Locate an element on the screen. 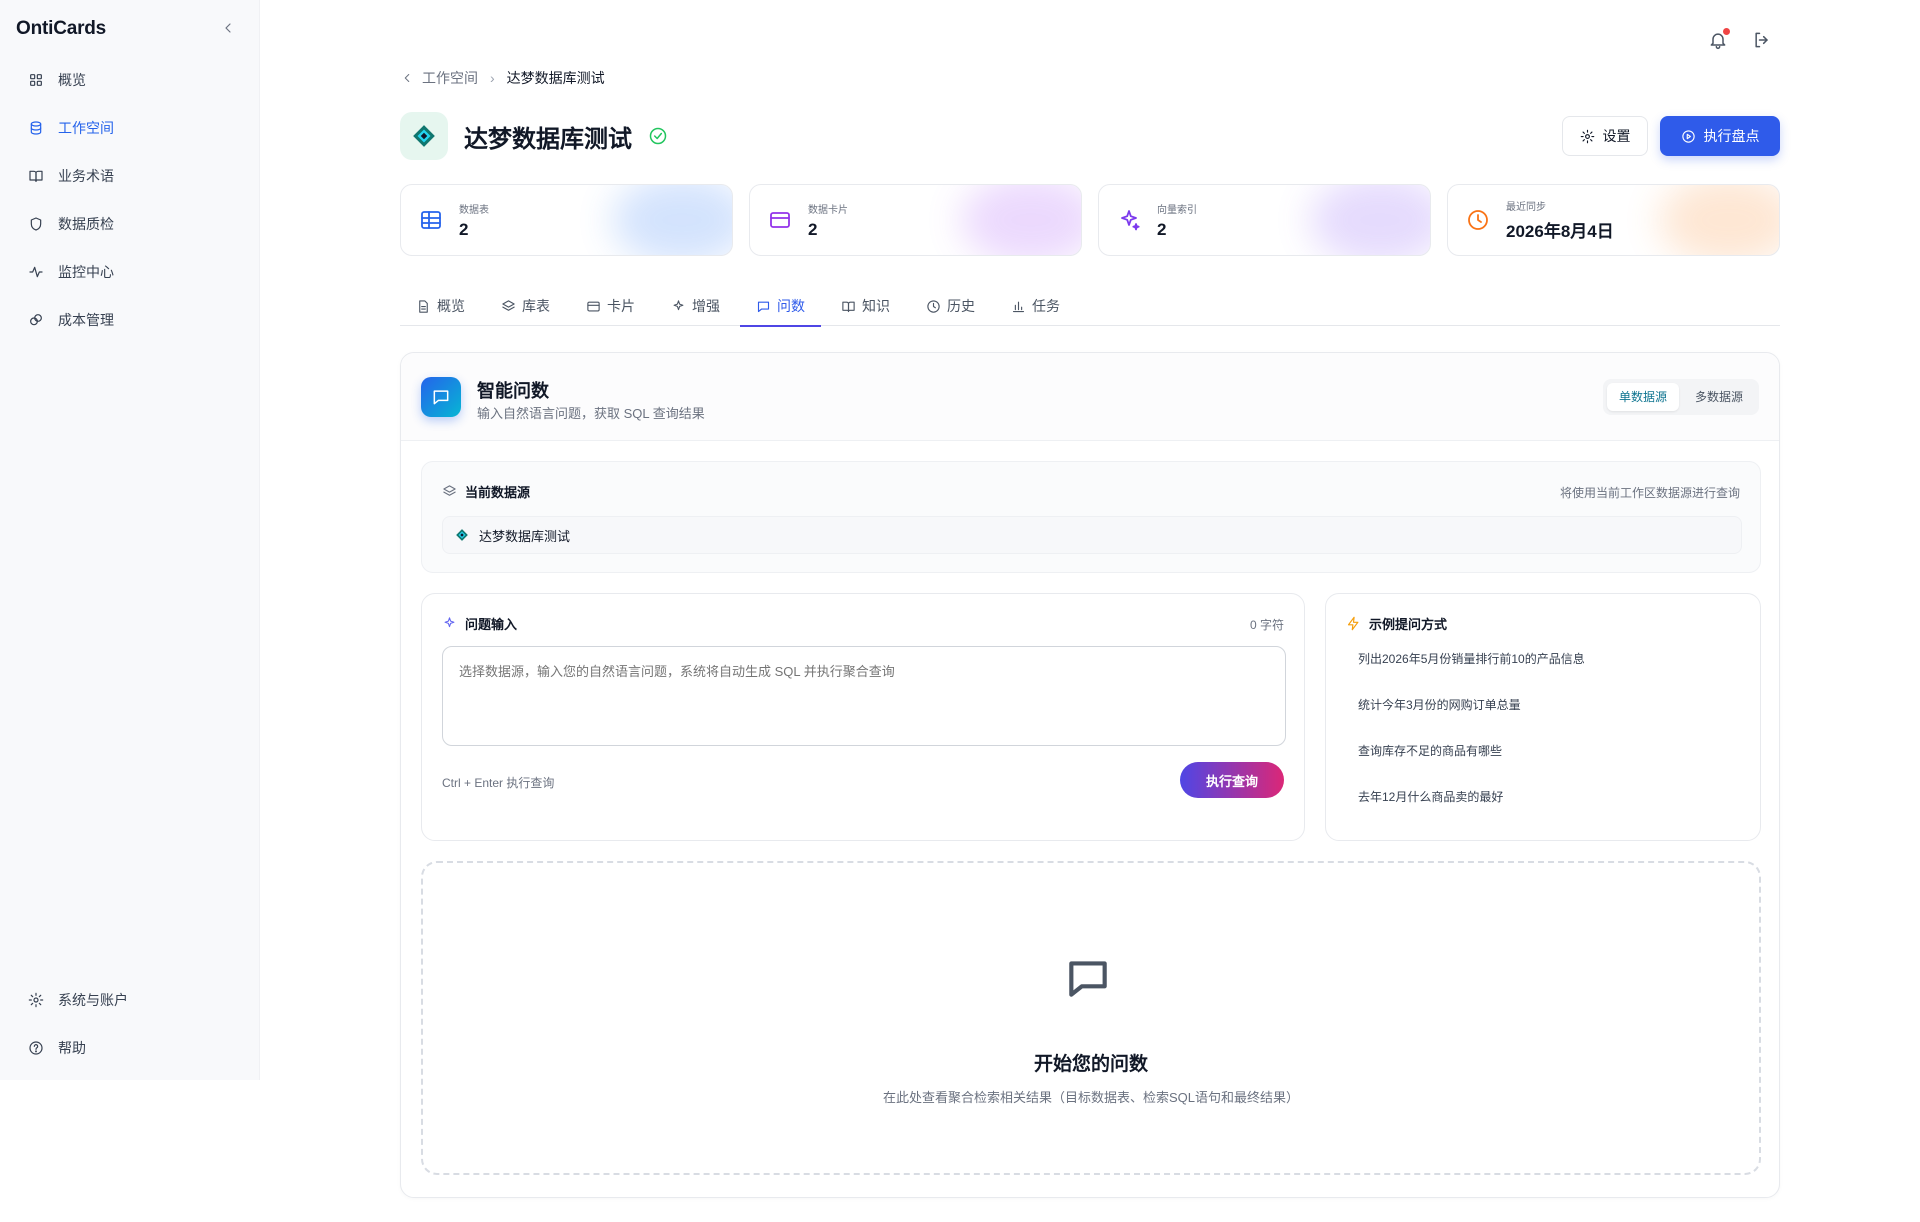 The width and height of the screenshot is (1920, 1222). tab-label: 增强 is located at coordinates (706, 306).